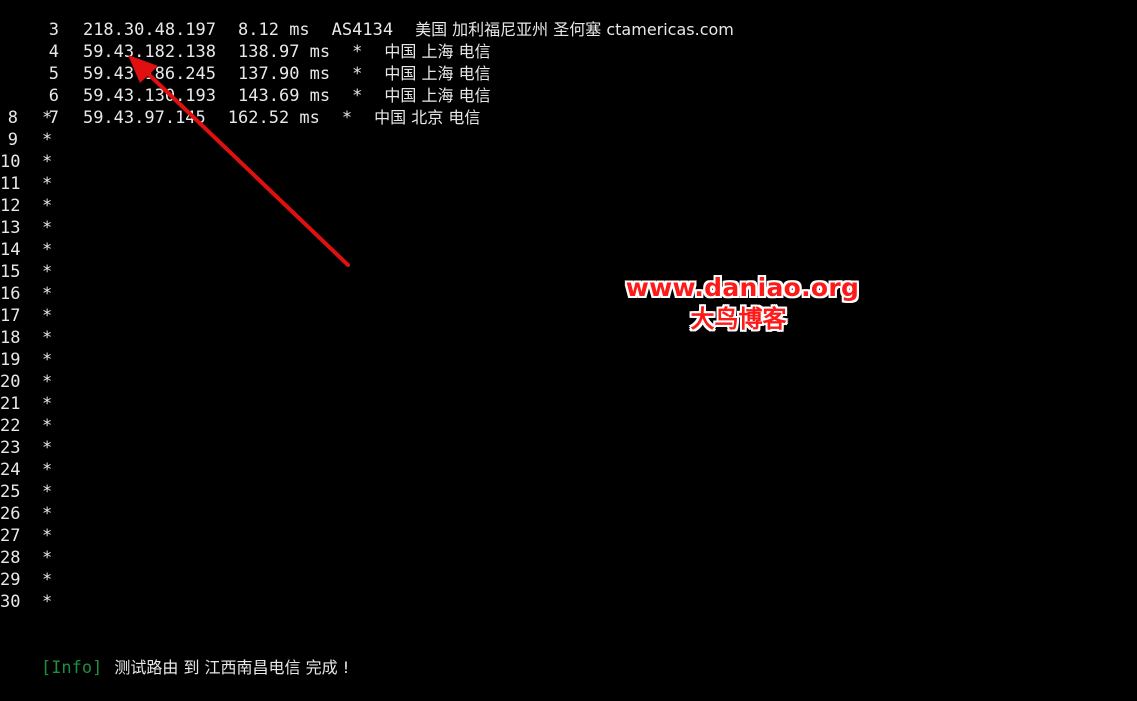 This screenshot has width=1137, height=701. What do you see at coordinates (10, 426) in the screenshot?
I see `hop-number: 22` at bounding box center [10, 426].